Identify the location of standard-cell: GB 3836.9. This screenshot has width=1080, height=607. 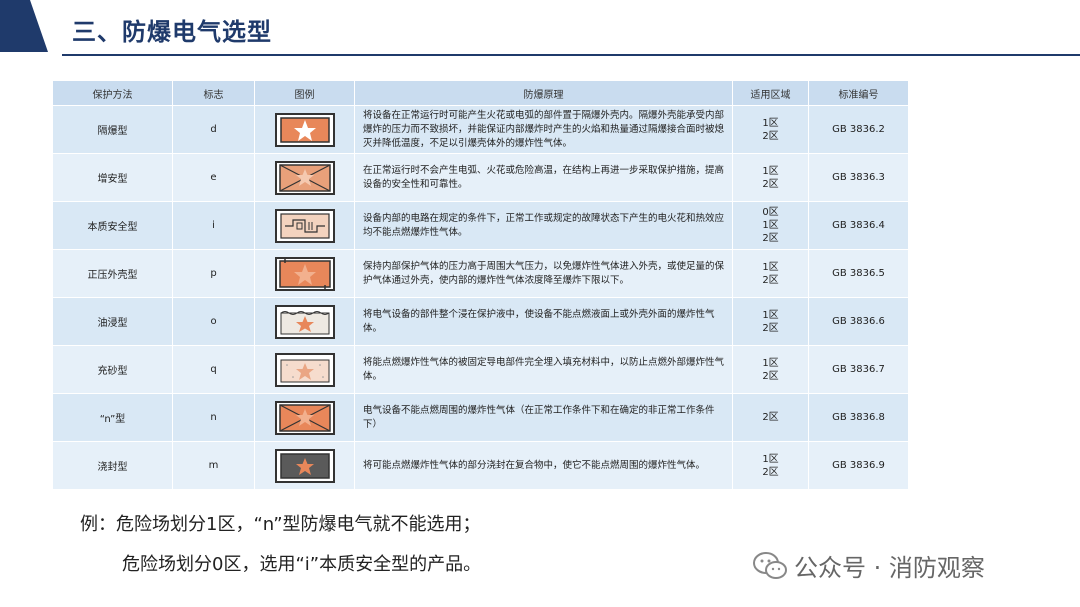
(858, 465).